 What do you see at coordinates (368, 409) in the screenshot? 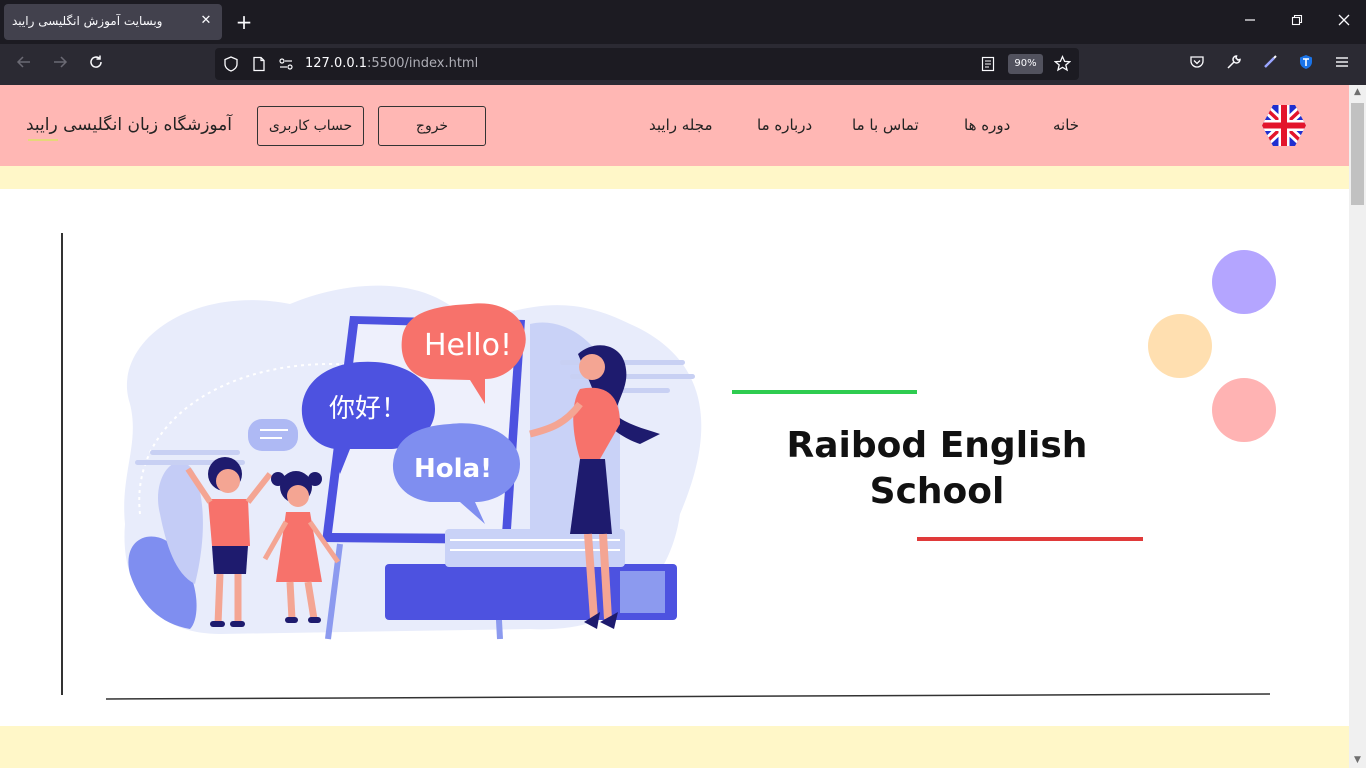
I see `nihao-bubble-text: 你好！` at bounding box center [368, 409].